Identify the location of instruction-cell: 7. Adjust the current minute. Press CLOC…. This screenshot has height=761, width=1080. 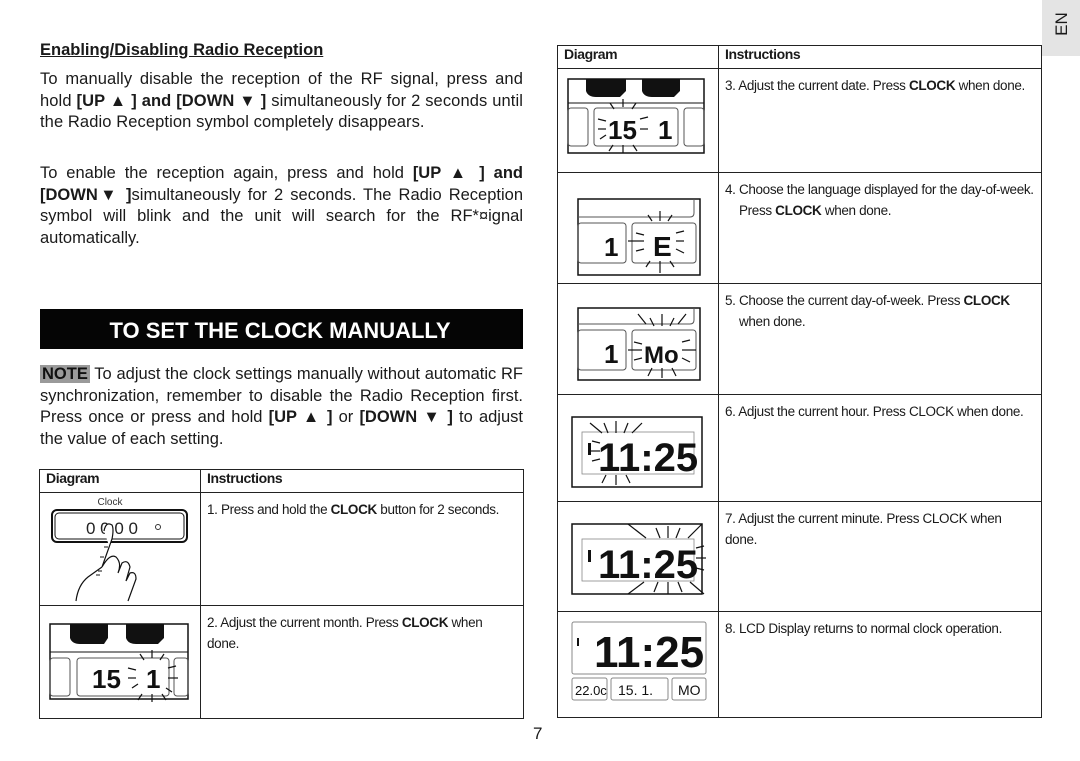
(880, 556).